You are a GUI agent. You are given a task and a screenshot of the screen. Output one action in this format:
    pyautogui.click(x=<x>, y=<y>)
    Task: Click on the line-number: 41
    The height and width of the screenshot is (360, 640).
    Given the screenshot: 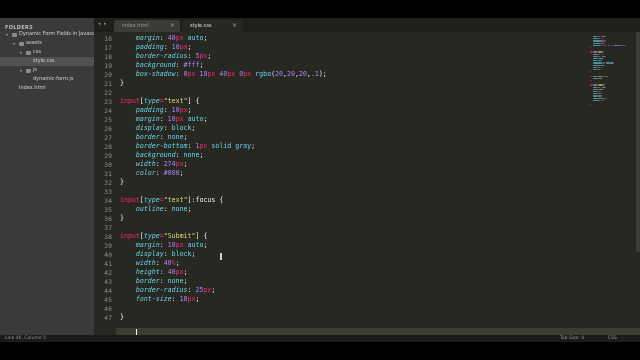 What is the action you would take?
    pyautogui.click(x=108, y=264)
    